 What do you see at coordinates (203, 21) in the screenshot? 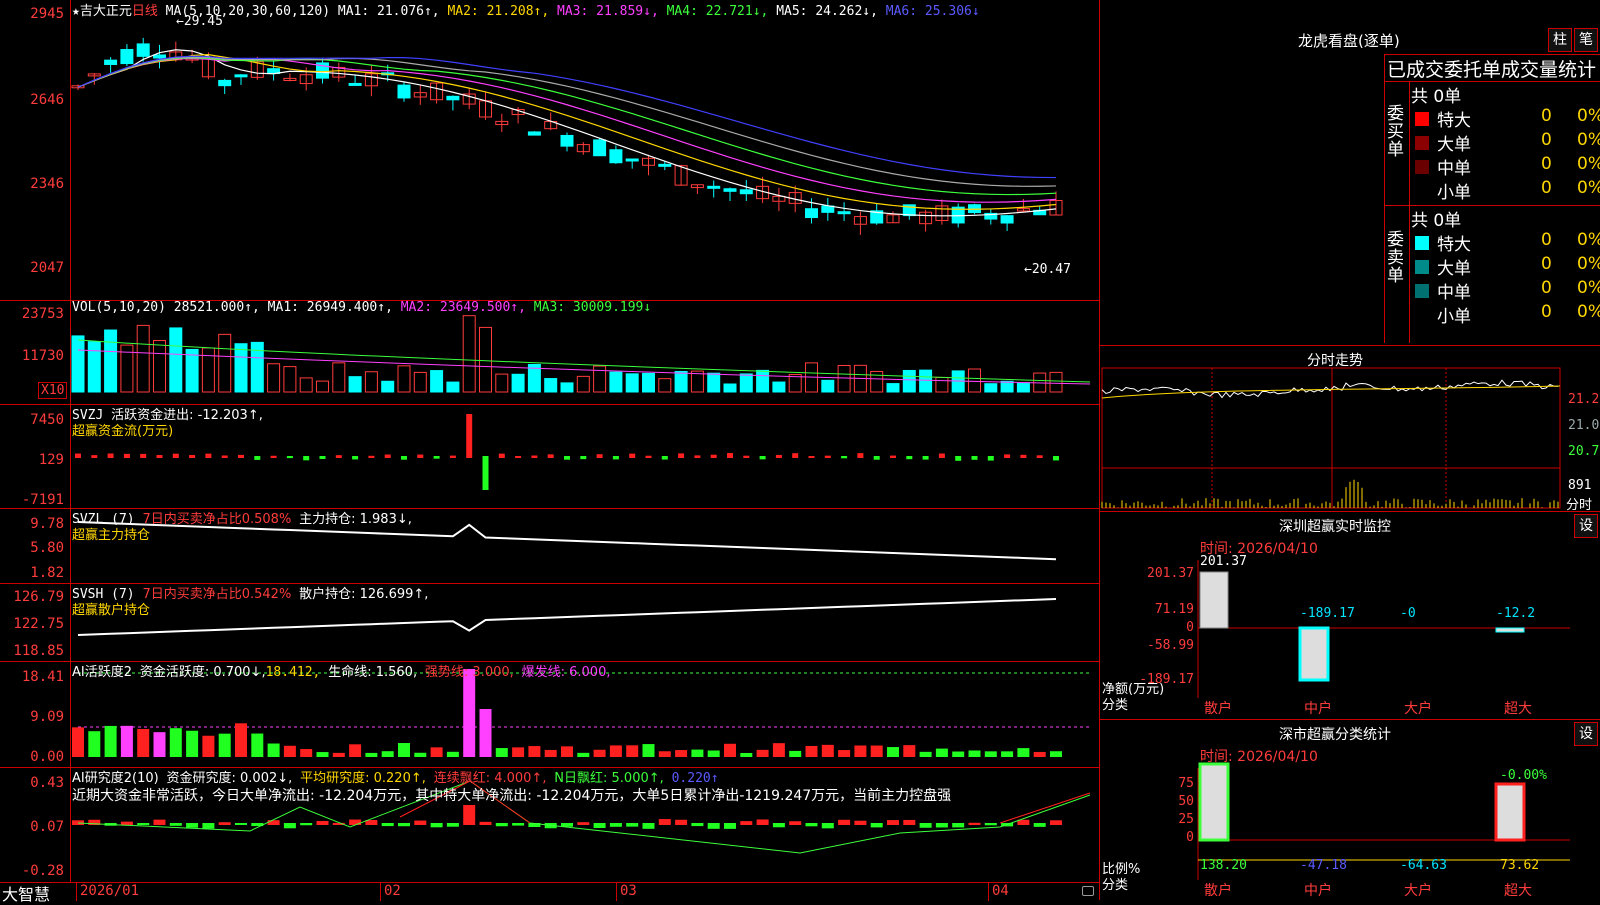
I see `high-value: 29.45` at bounding box center [203, 21].